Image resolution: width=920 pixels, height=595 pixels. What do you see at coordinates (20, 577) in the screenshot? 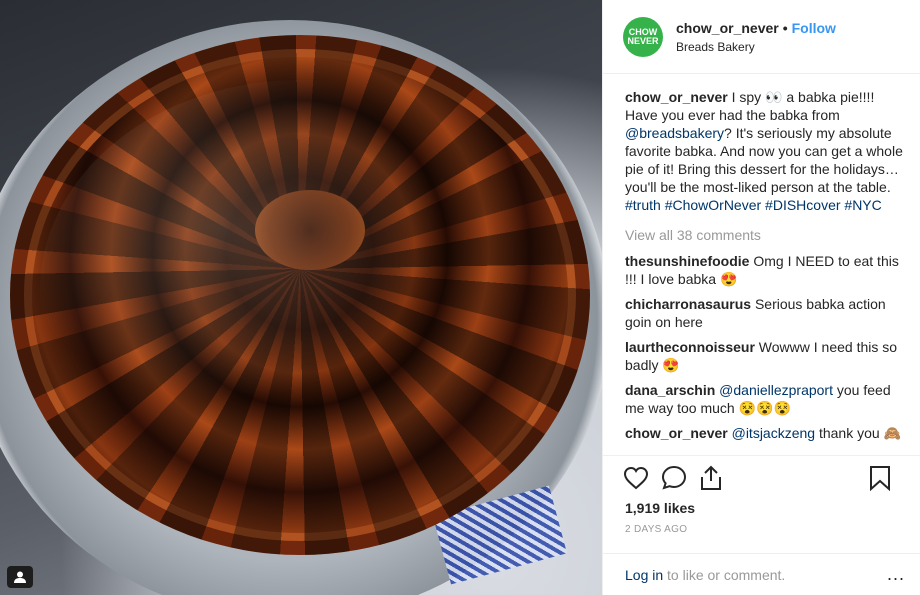
I see `user-tag-icon` at bounding box center [20, 577].